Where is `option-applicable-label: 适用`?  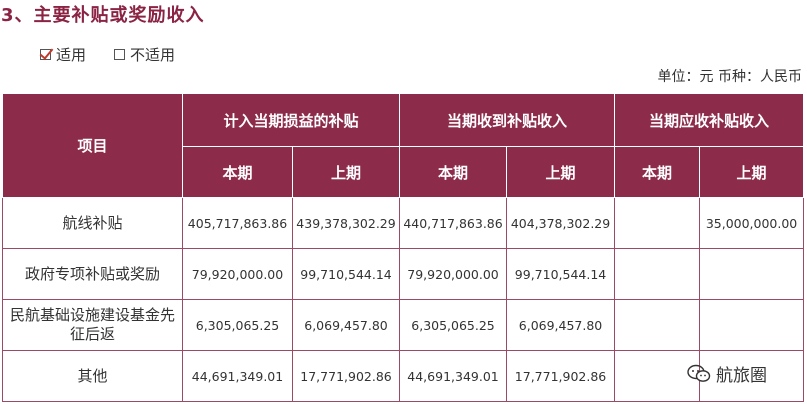 option-applicable-label: 适用 is located at coordinates (71, 55).